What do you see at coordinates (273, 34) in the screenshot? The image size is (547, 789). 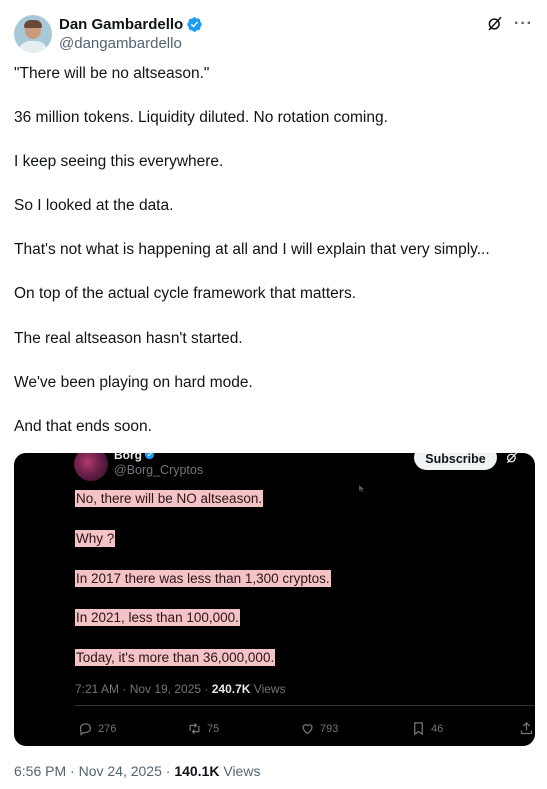 I see `tweet-header: Dan Gambardello @dangambardello ···` at bounding box center [273, 34].